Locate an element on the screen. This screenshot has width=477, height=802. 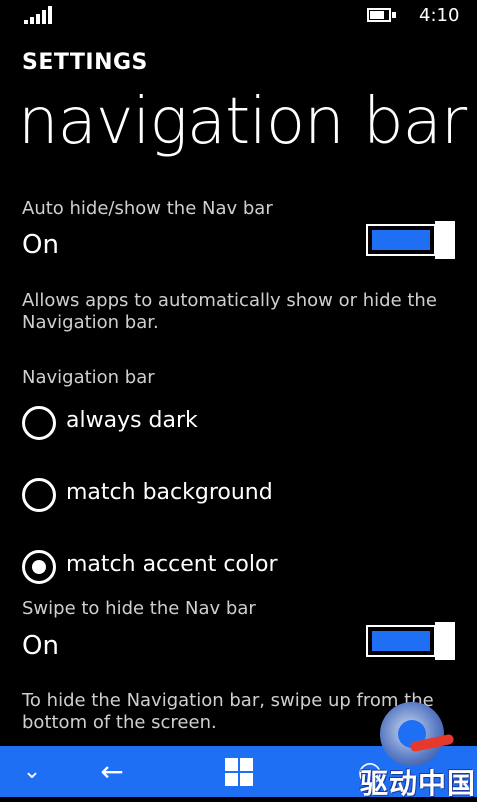
windows-start-icon is located at coordinates (239, 771).